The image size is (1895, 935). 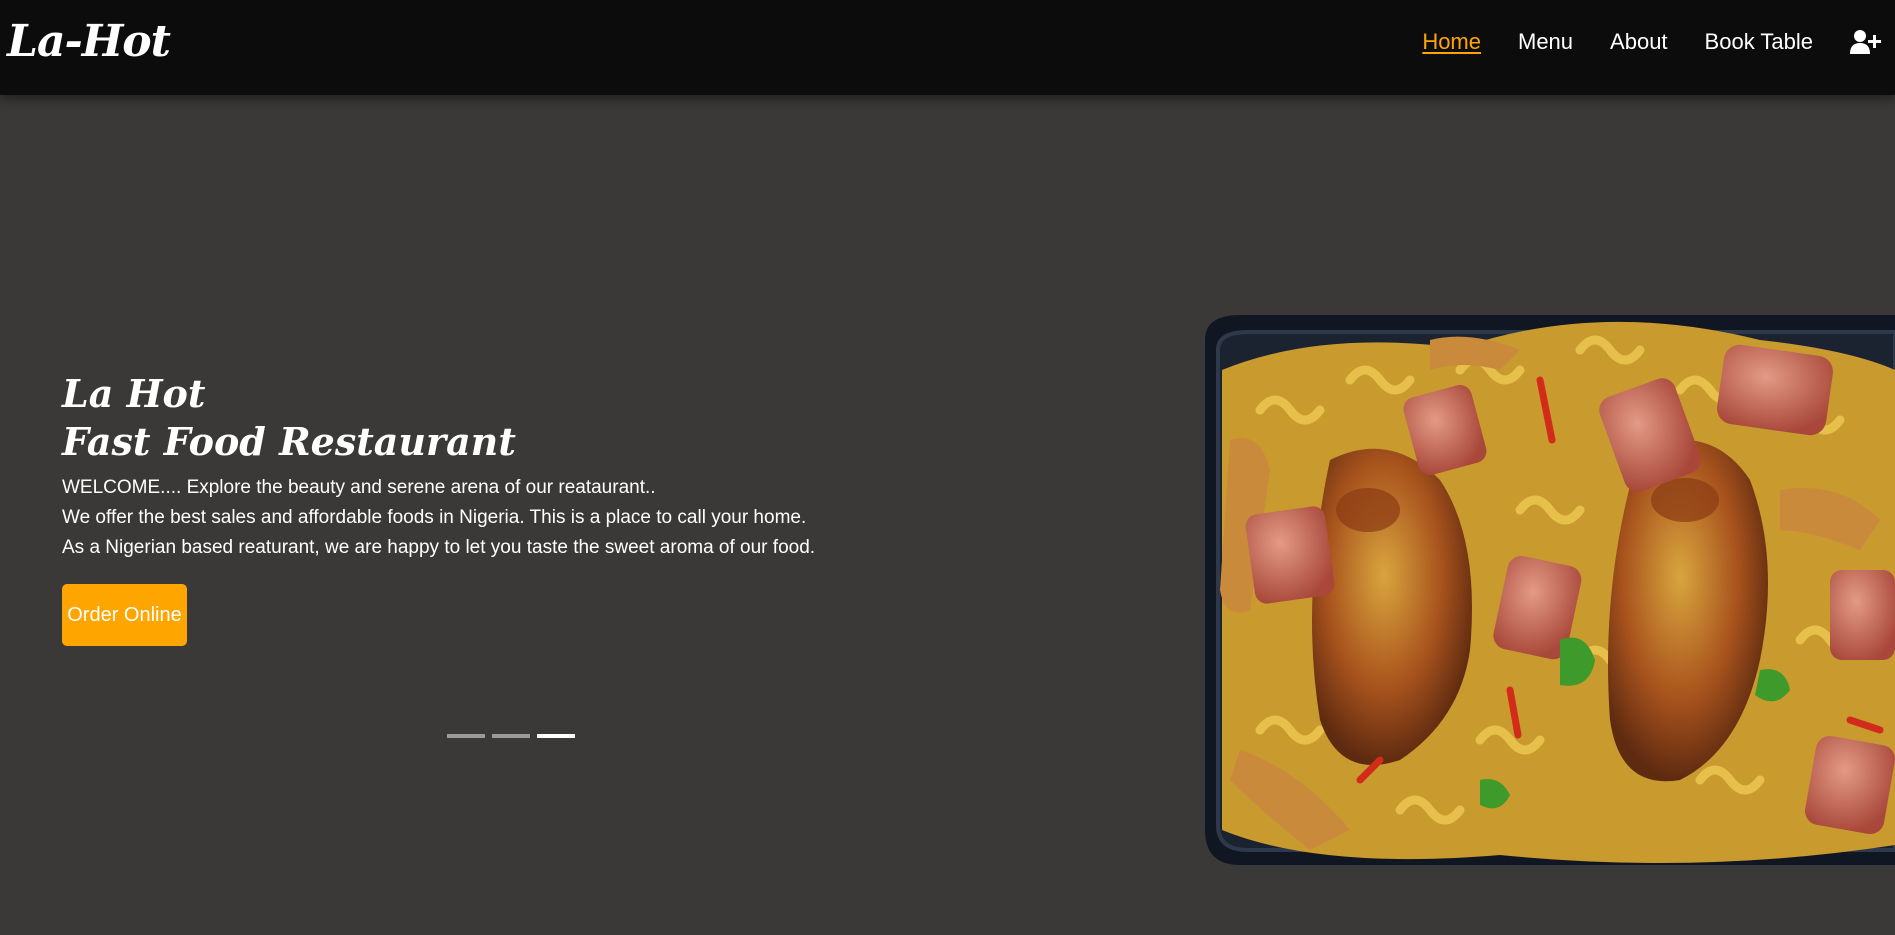 I want to click on hero-title-line-2: Fast Food Restaurant, so click(x=289, y=441).